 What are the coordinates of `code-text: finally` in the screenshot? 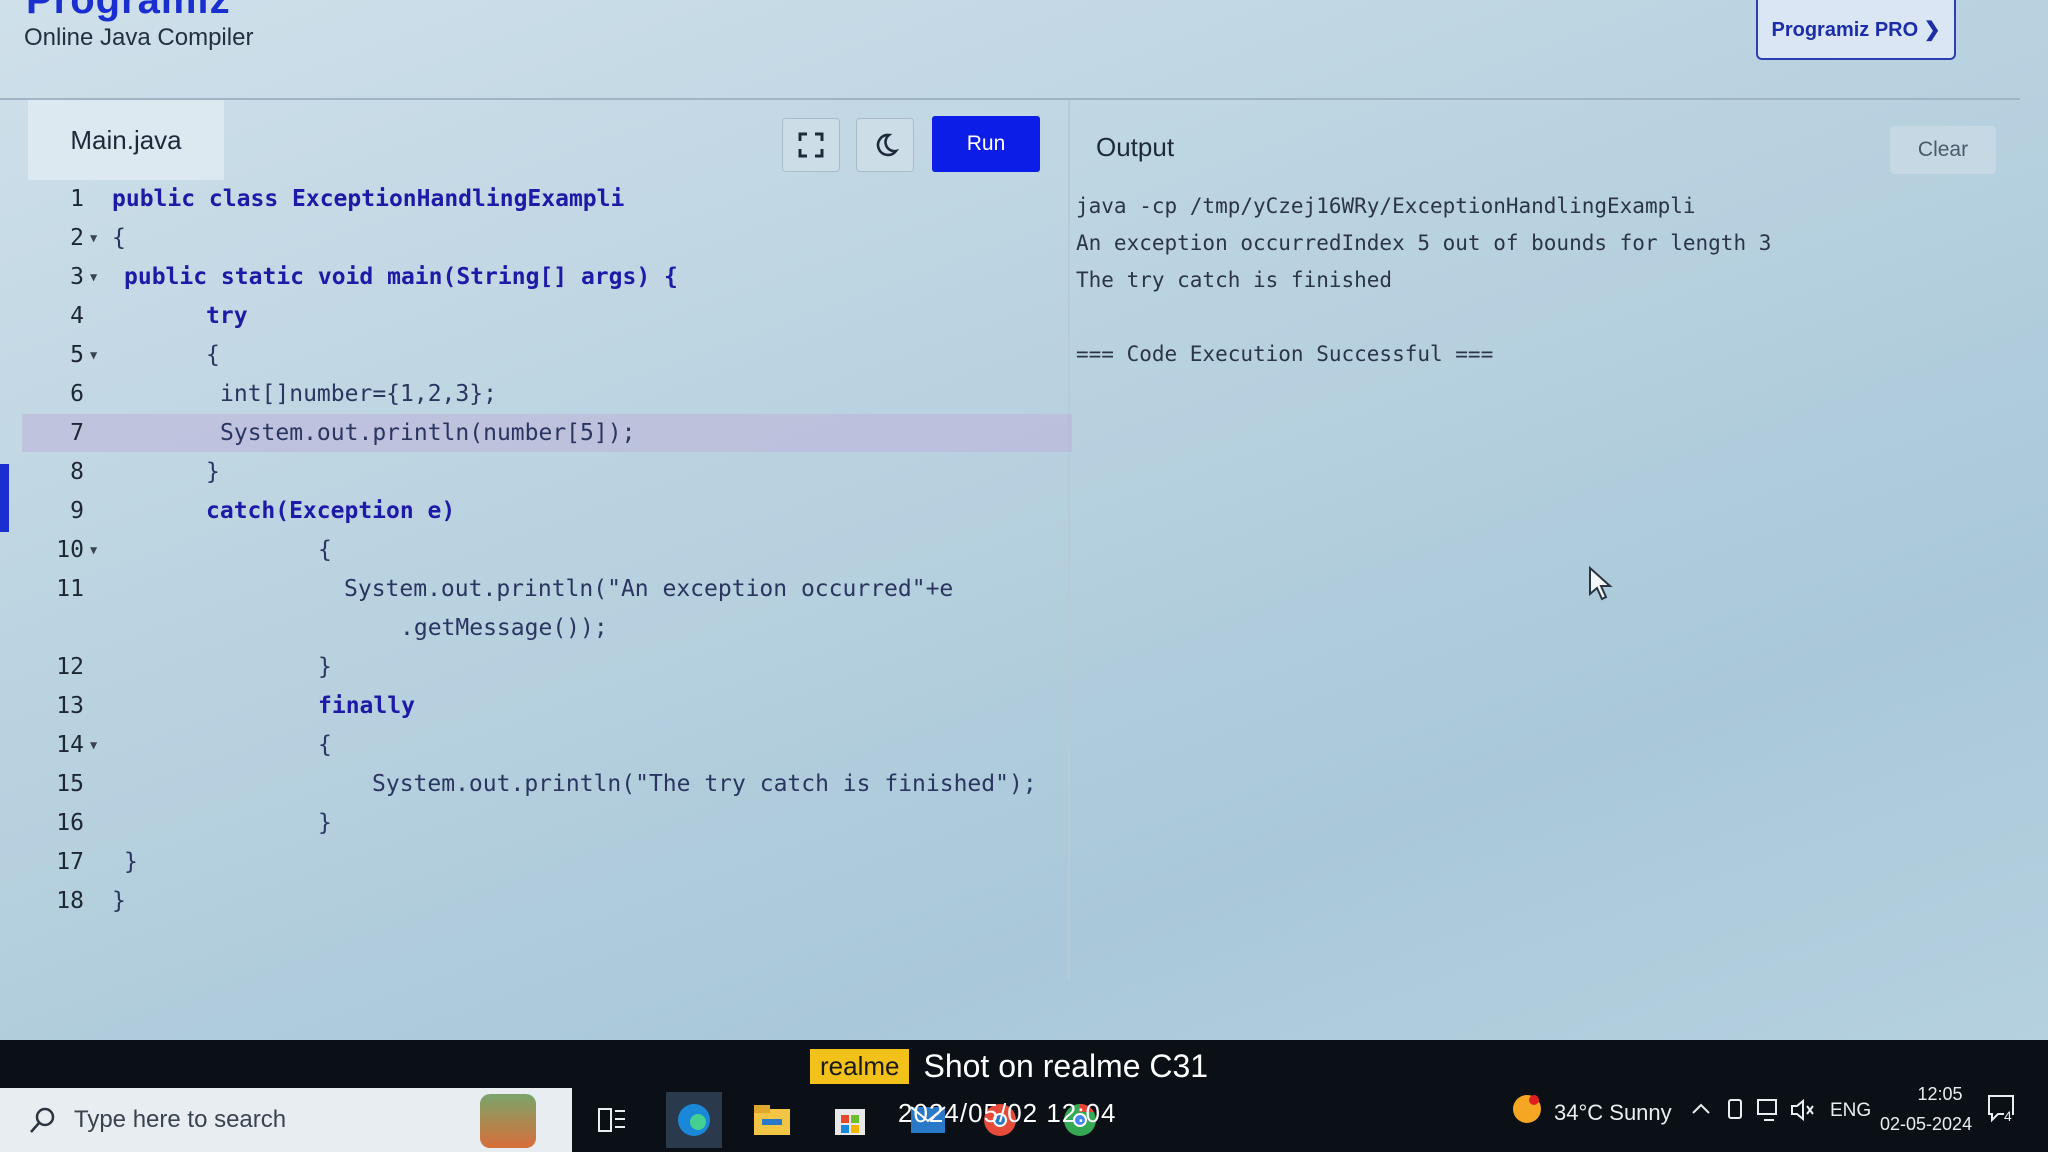 It's located at (366, 706).